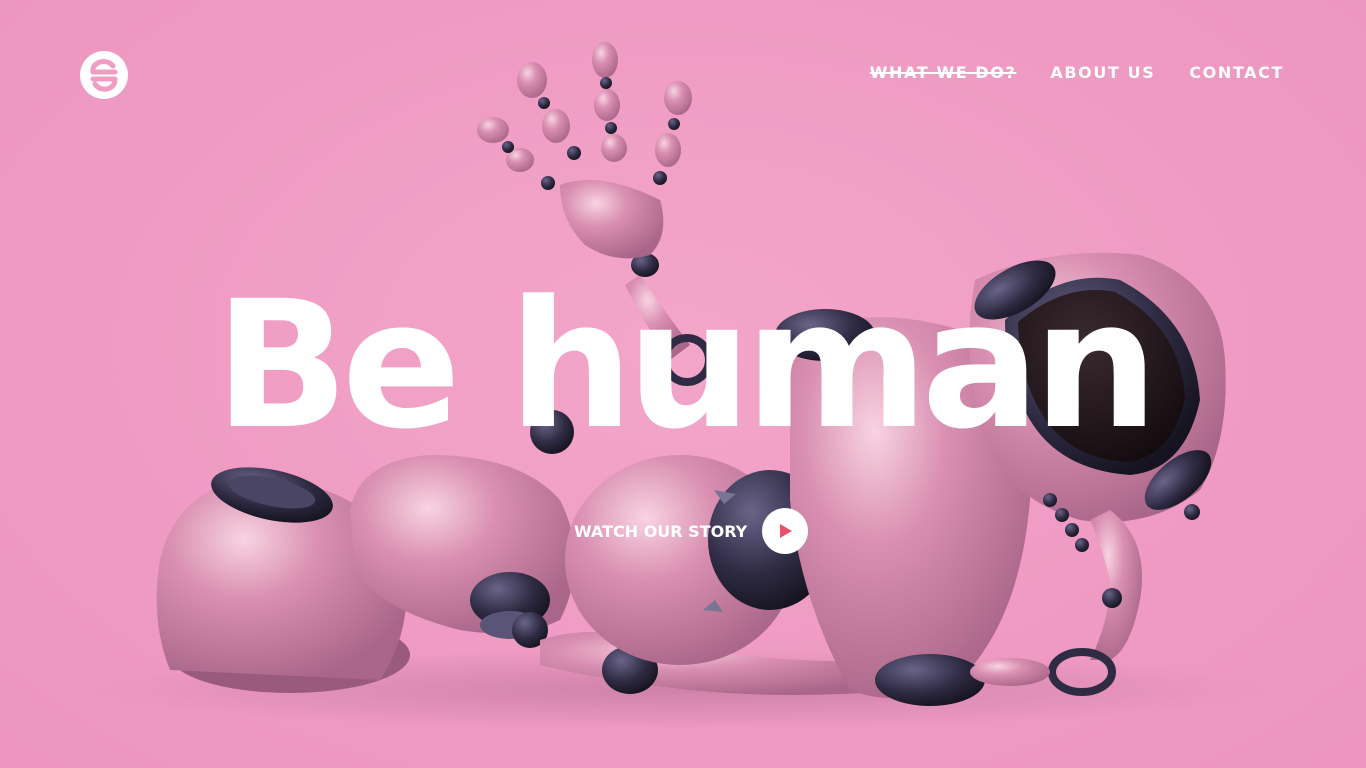 This screenshot has width=1366, height=768. I want to click on play-button, so click(785, 531).